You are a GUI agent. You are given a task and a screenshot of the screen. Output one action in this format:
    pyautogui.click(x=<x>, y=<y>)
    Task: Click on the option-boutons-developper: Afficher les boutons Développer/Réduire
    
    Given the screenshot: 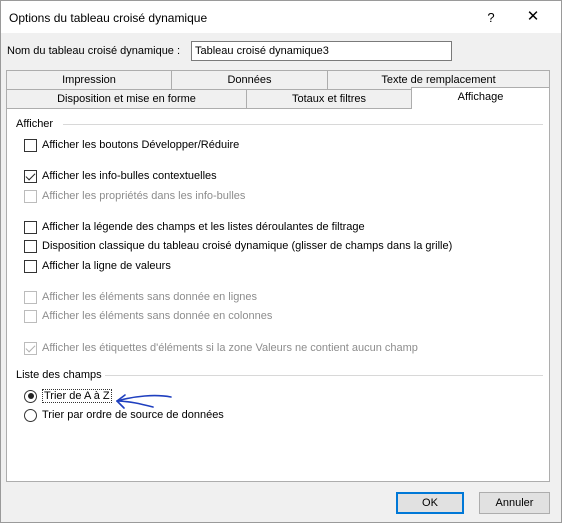 What is the action you would take?
    pyautogui.click(x=131, y=145)
    